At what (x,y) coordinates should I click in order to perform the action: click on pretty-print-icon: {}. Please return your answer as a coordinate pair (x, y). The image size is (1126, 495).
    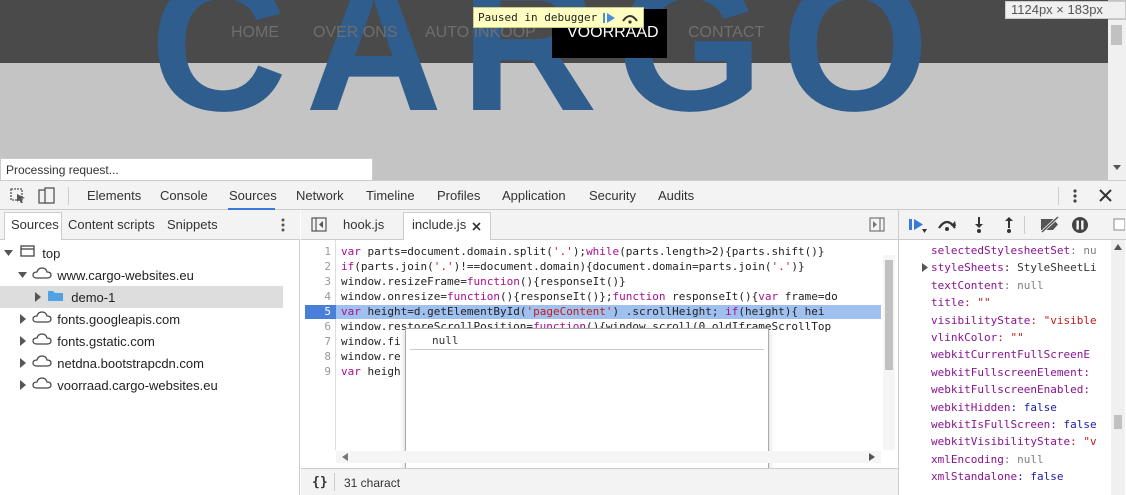
    Looking at the image, I should click on (320, 482).